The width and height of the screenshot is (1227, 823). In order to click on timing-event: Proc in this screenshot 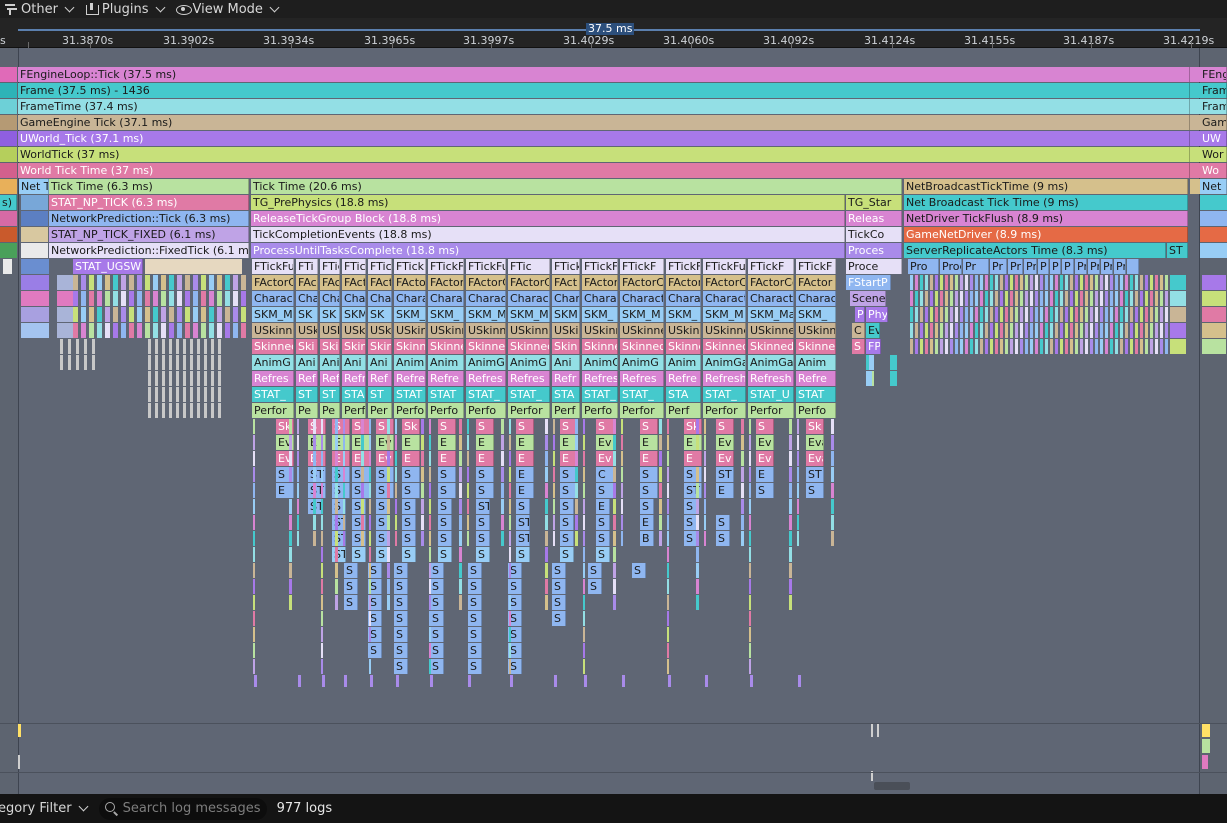, I will do `click(951, 266)`.